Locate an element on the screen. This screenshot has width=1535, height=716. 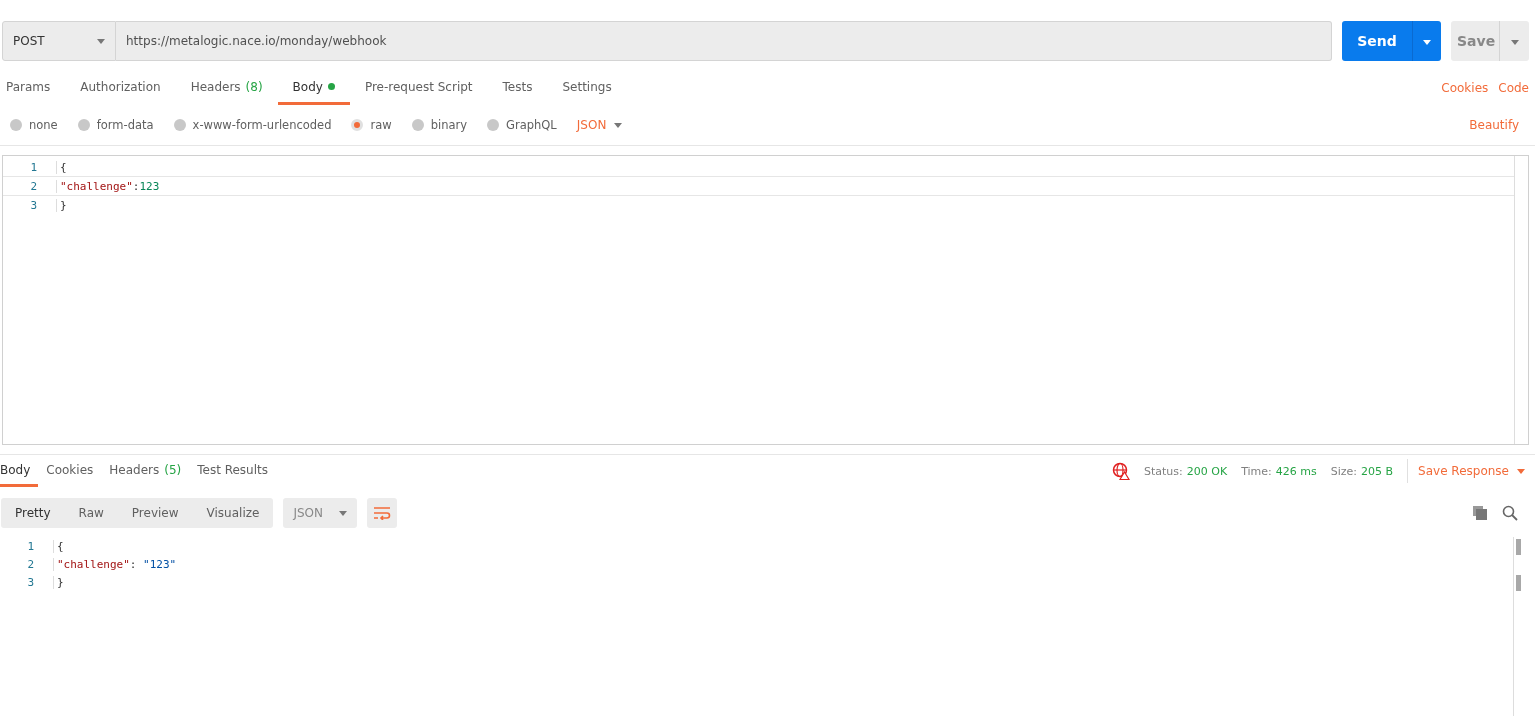
copy-icon is located at coordinates (1480, 513).